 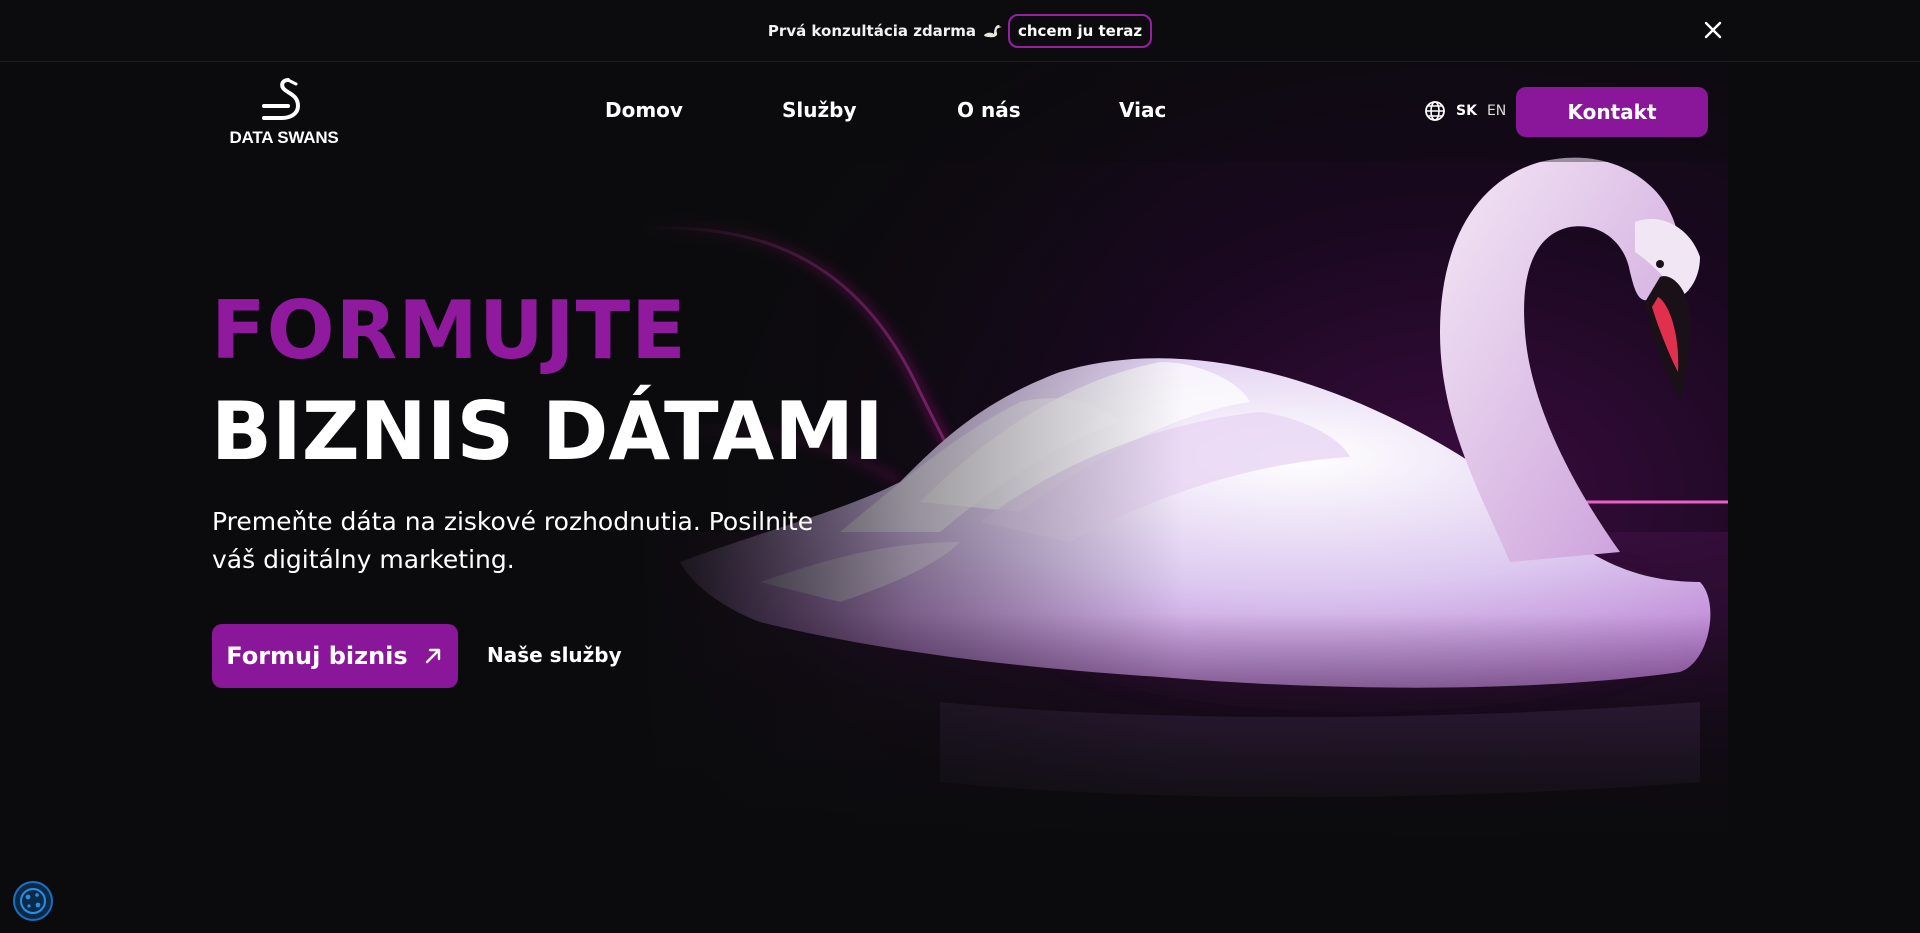 I want to click on brand-logo: DATA SWANS, so click(x=284, y=114).